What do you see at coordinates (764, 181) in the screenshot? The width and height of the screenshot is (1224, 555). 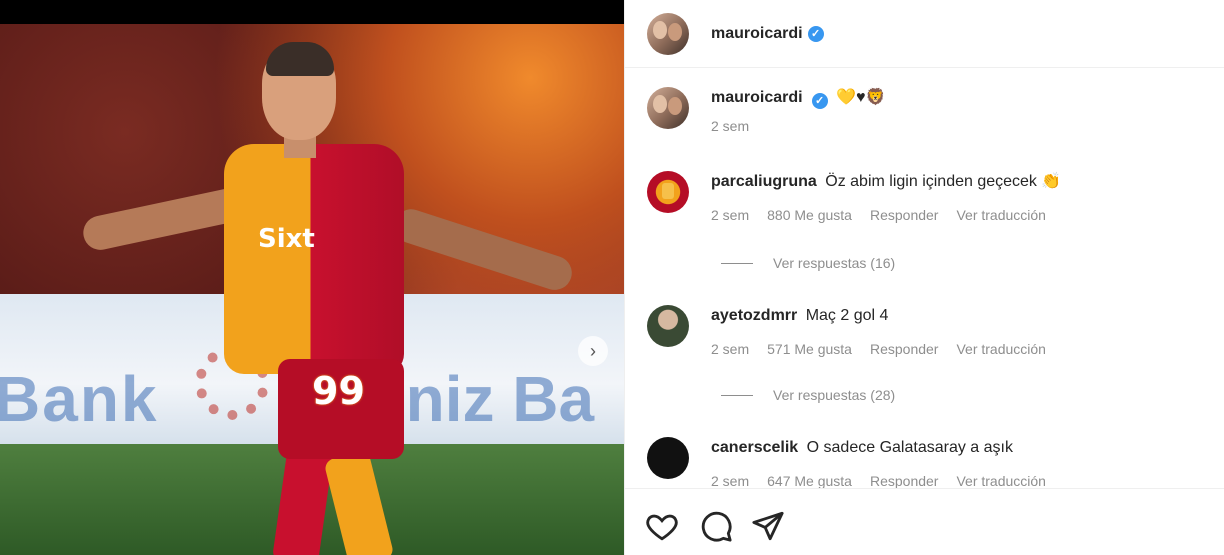 I see `comment-username: parcaliugruna` at bounding box center [764, 181].